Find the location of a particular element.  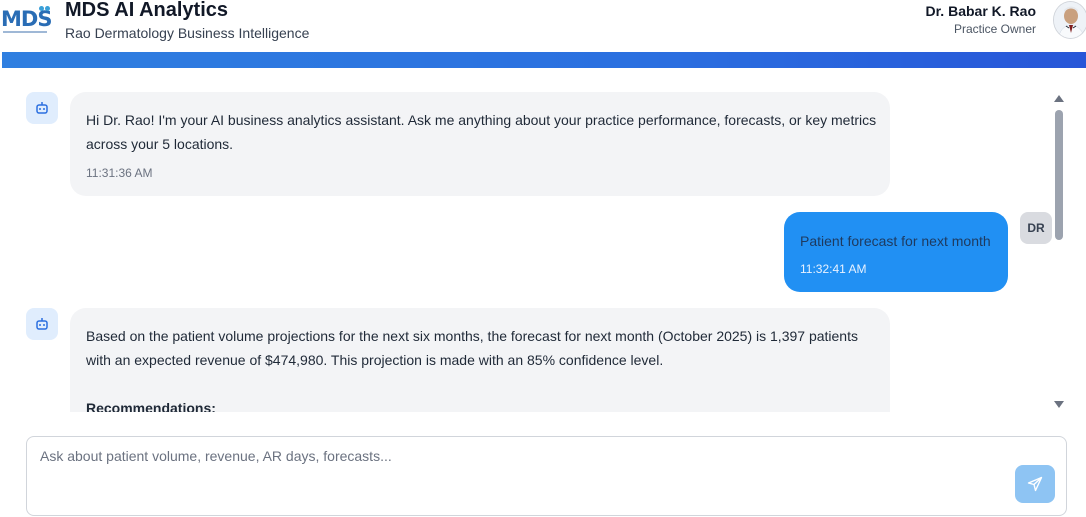

header-accent-bar is located at coordinates (544, 60).